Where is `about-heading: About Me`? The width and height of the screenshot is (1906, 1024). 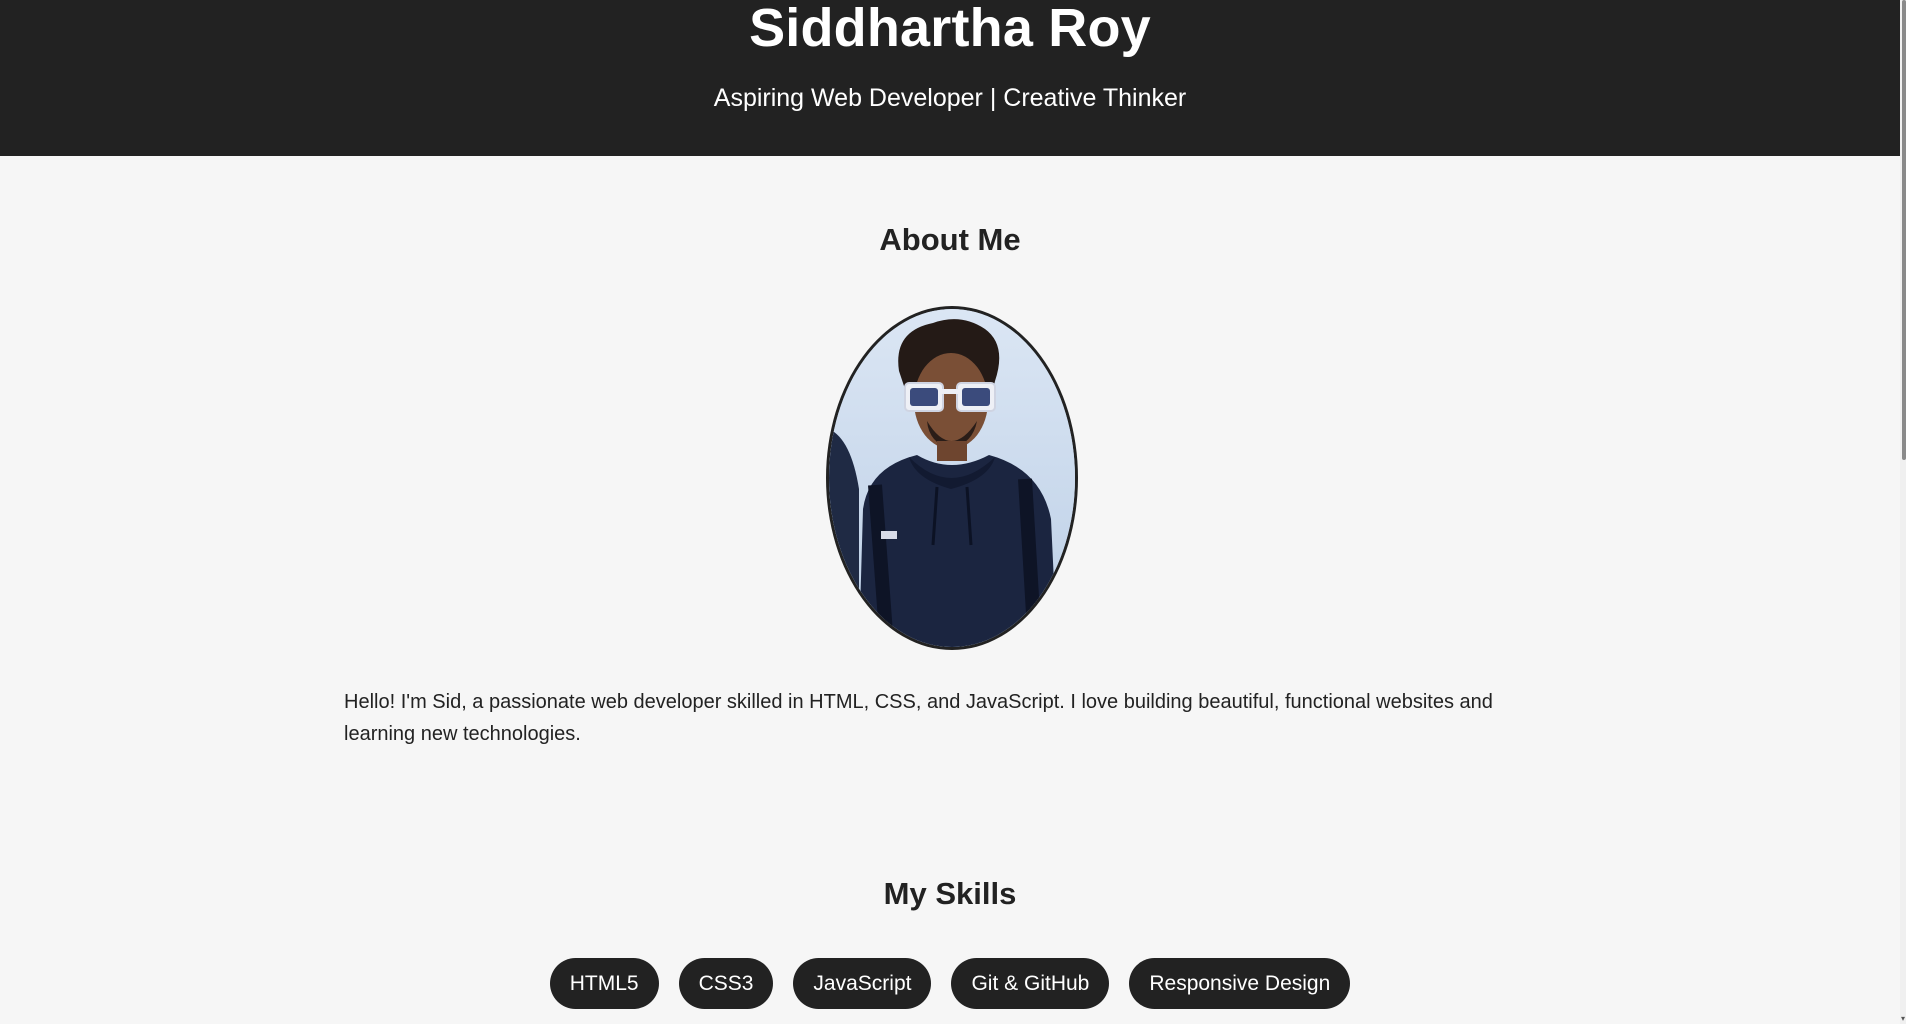
about-heading: About Me is located at coordinates (950, 239).